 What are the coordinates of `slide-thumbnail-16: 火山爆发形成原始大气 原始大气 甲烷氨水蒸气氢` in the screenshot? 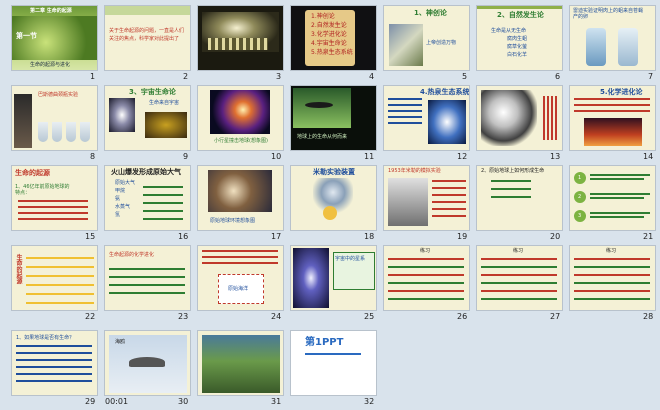 It's located at (147, 198).